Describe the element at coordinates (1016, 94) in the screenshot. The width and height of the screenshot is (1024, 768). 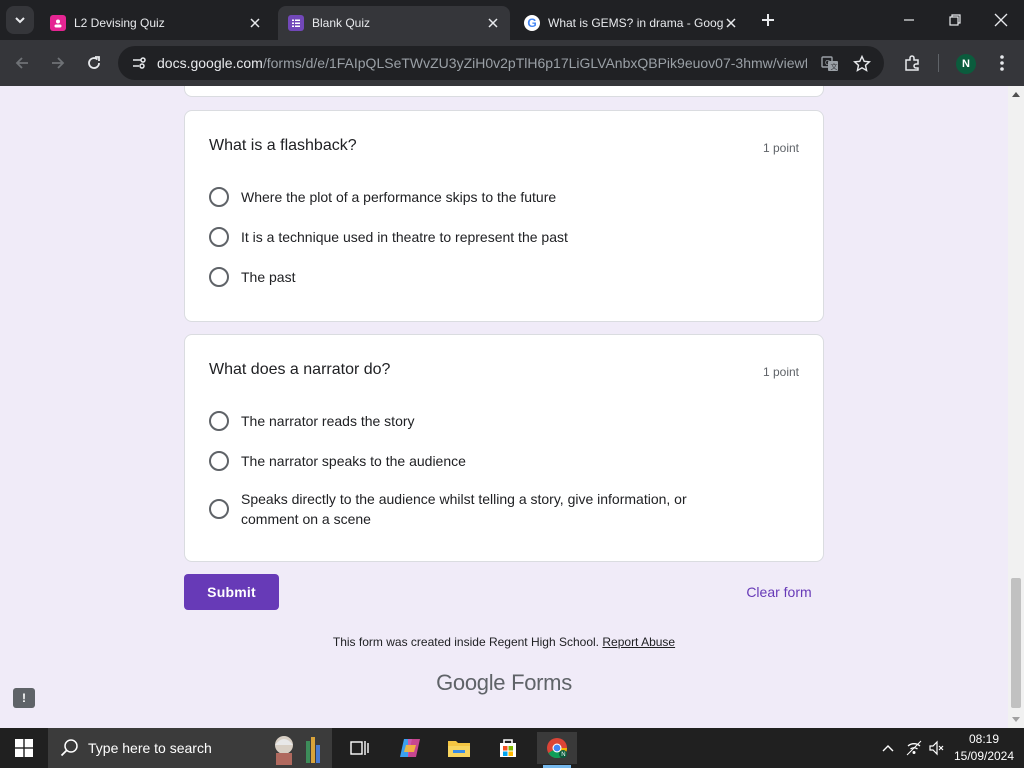
I see `scroll-up-icon` at that location.